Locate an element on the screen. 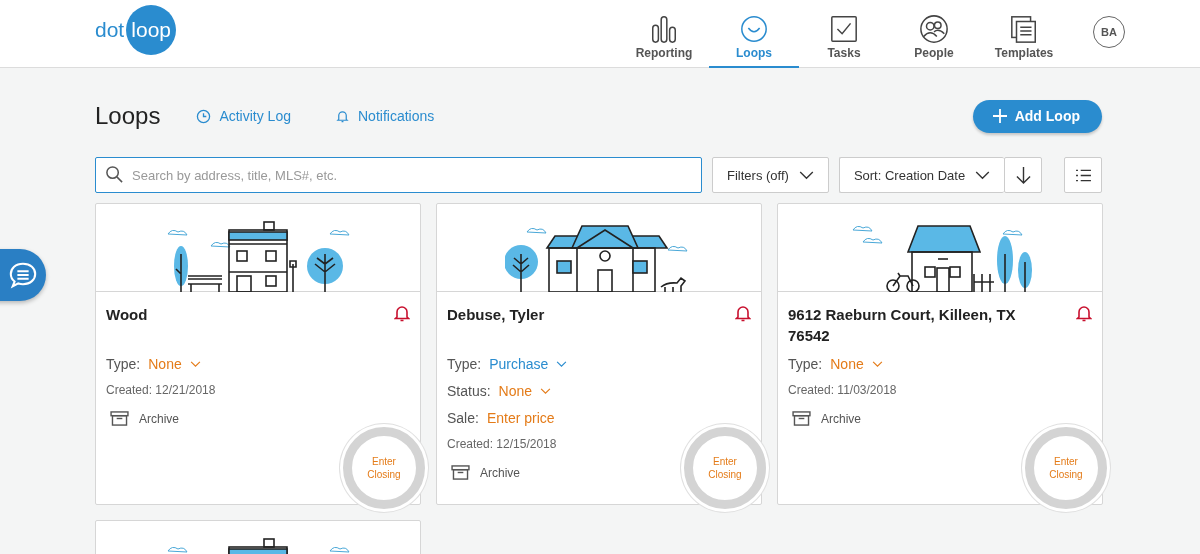 This screenshot has width=1200, height=554. field-label: Status: is located at coordinates (469, 391).